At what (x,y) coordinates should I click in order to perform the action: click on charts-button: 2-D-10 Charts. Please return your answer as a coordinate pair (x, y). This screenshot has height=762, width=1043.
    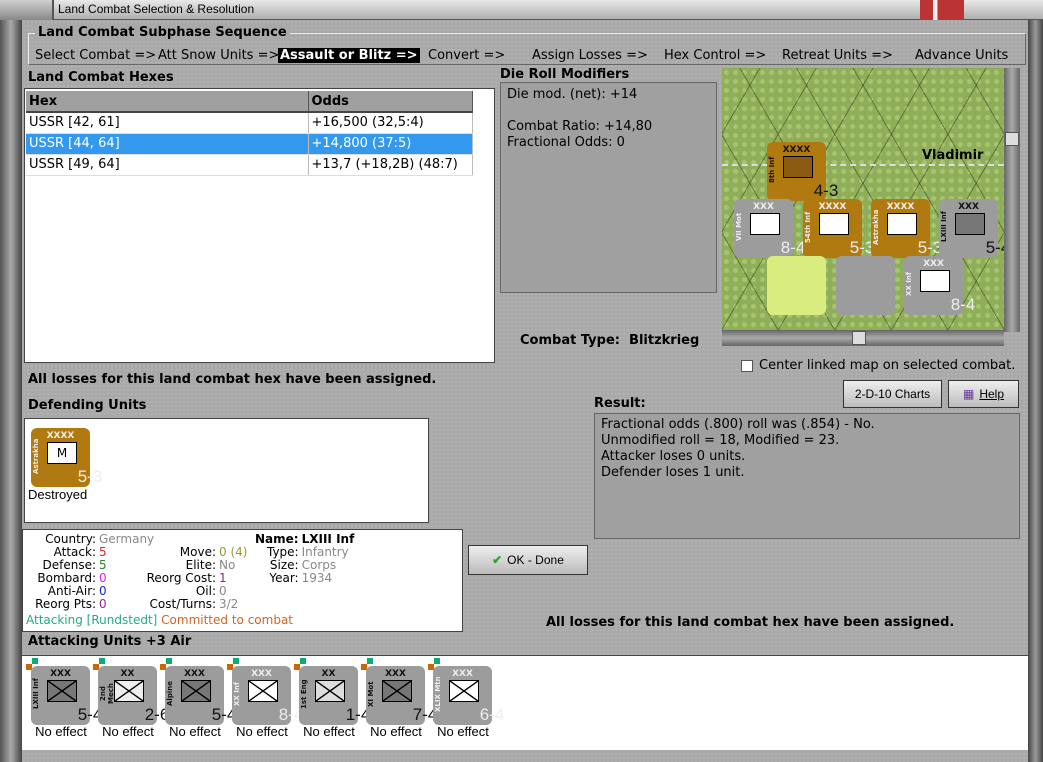
    Looking at the image, I should click on (892, 394).